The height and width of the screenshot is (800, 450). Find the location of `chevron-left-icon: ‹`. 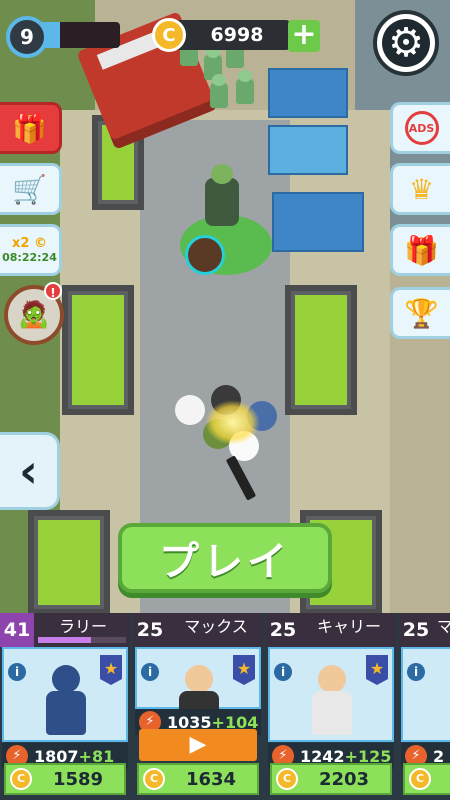

chevron-left-icon: ‹ is located at coordinates (28, 471).